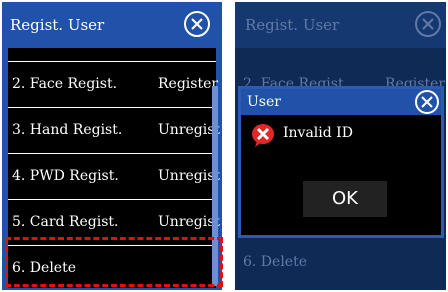 The image size is (448, 292). I want to click on delete-highlight-box, so click(114, 262).